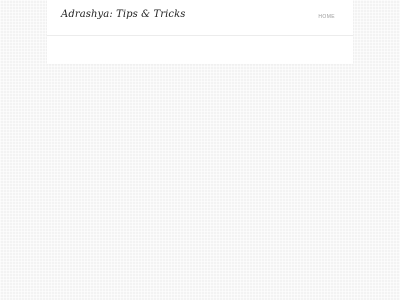 The height and width of the screenshot is (300, 400). What do you see at coordinates (123, 14) in the screenshot?
I see `site-title-link: Adrashya: Tips & Tricks` at bounding box center [123, 14].